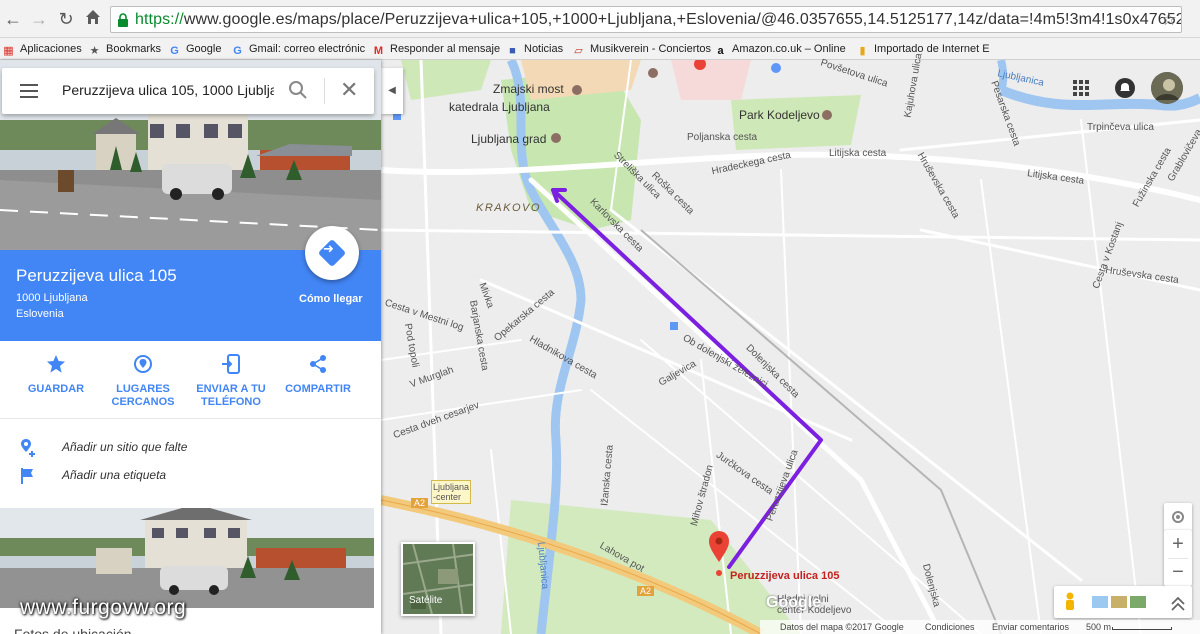  What do you see at coordinates (426, 600) in the screenshot?
I see `satellite-label: Satélite` at bounding box center [426, 600].